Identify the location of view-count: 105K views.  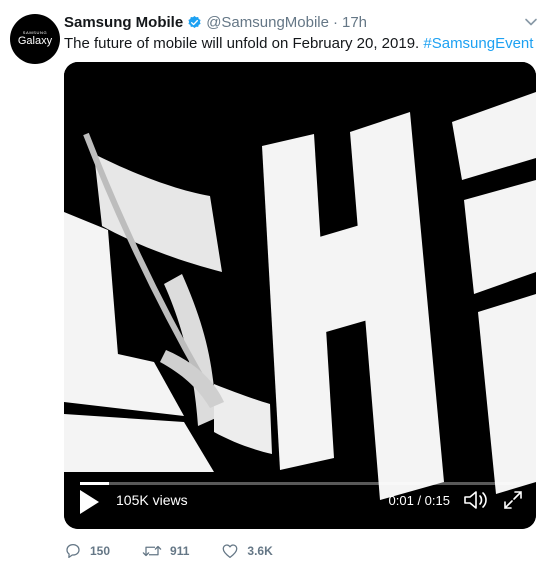
(152, 500).